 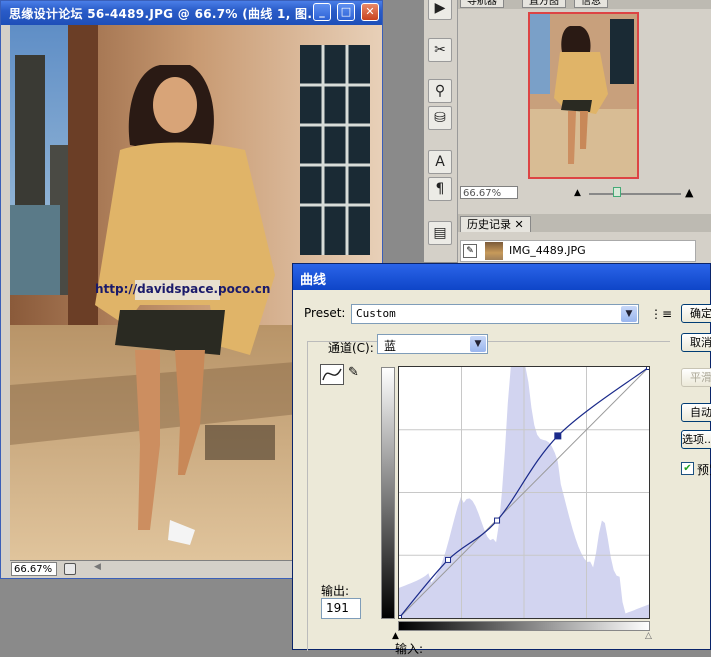 What do you see at coordinates (584, 235) in the screenshot?
I see `history-panel: 历史记录 ✕ ✎ IMG_4489.JPG` at bounding box center [584, 235].